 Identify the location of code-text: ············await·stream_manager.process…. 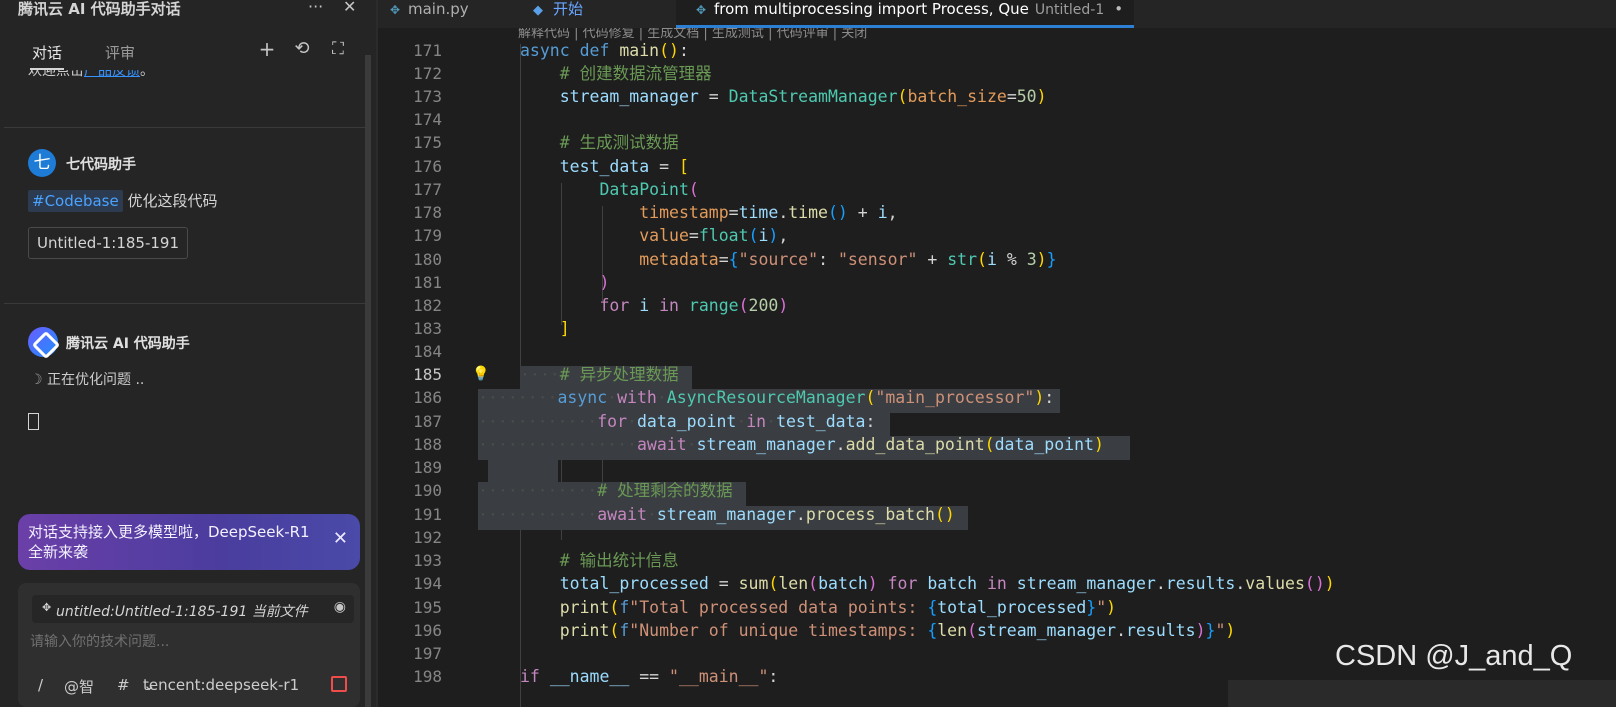
(716, 514).